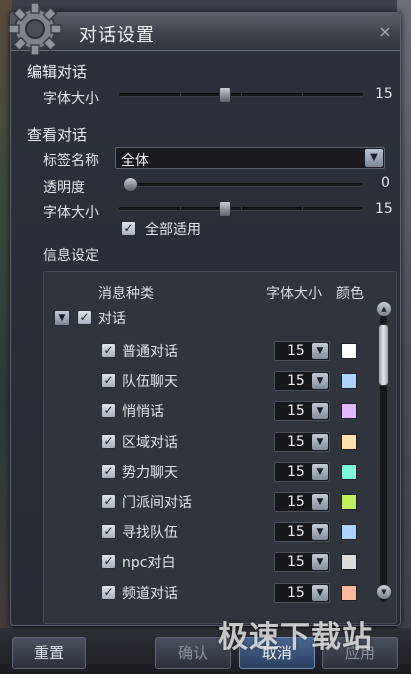  What do you see at coordinates (130, 184) in the screenshot?
I see `opacity-slider-thumb` at bounding box center [130, 184].